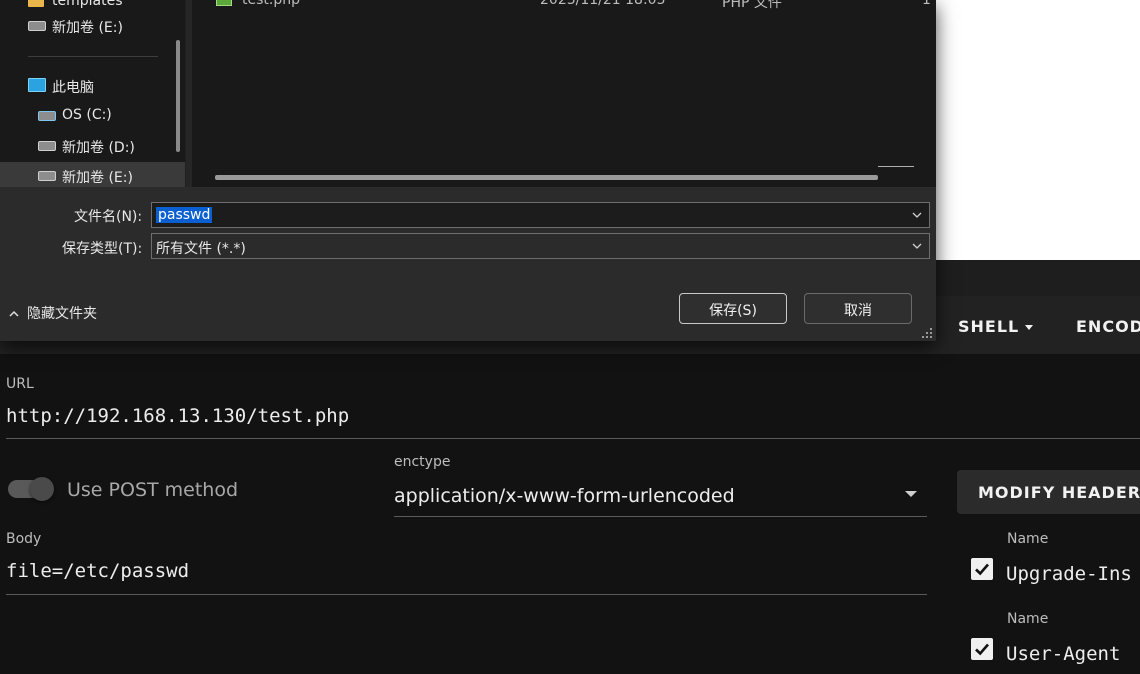 The image size is (1140, 674). I want to click on folder-icon, so click(36, 3).